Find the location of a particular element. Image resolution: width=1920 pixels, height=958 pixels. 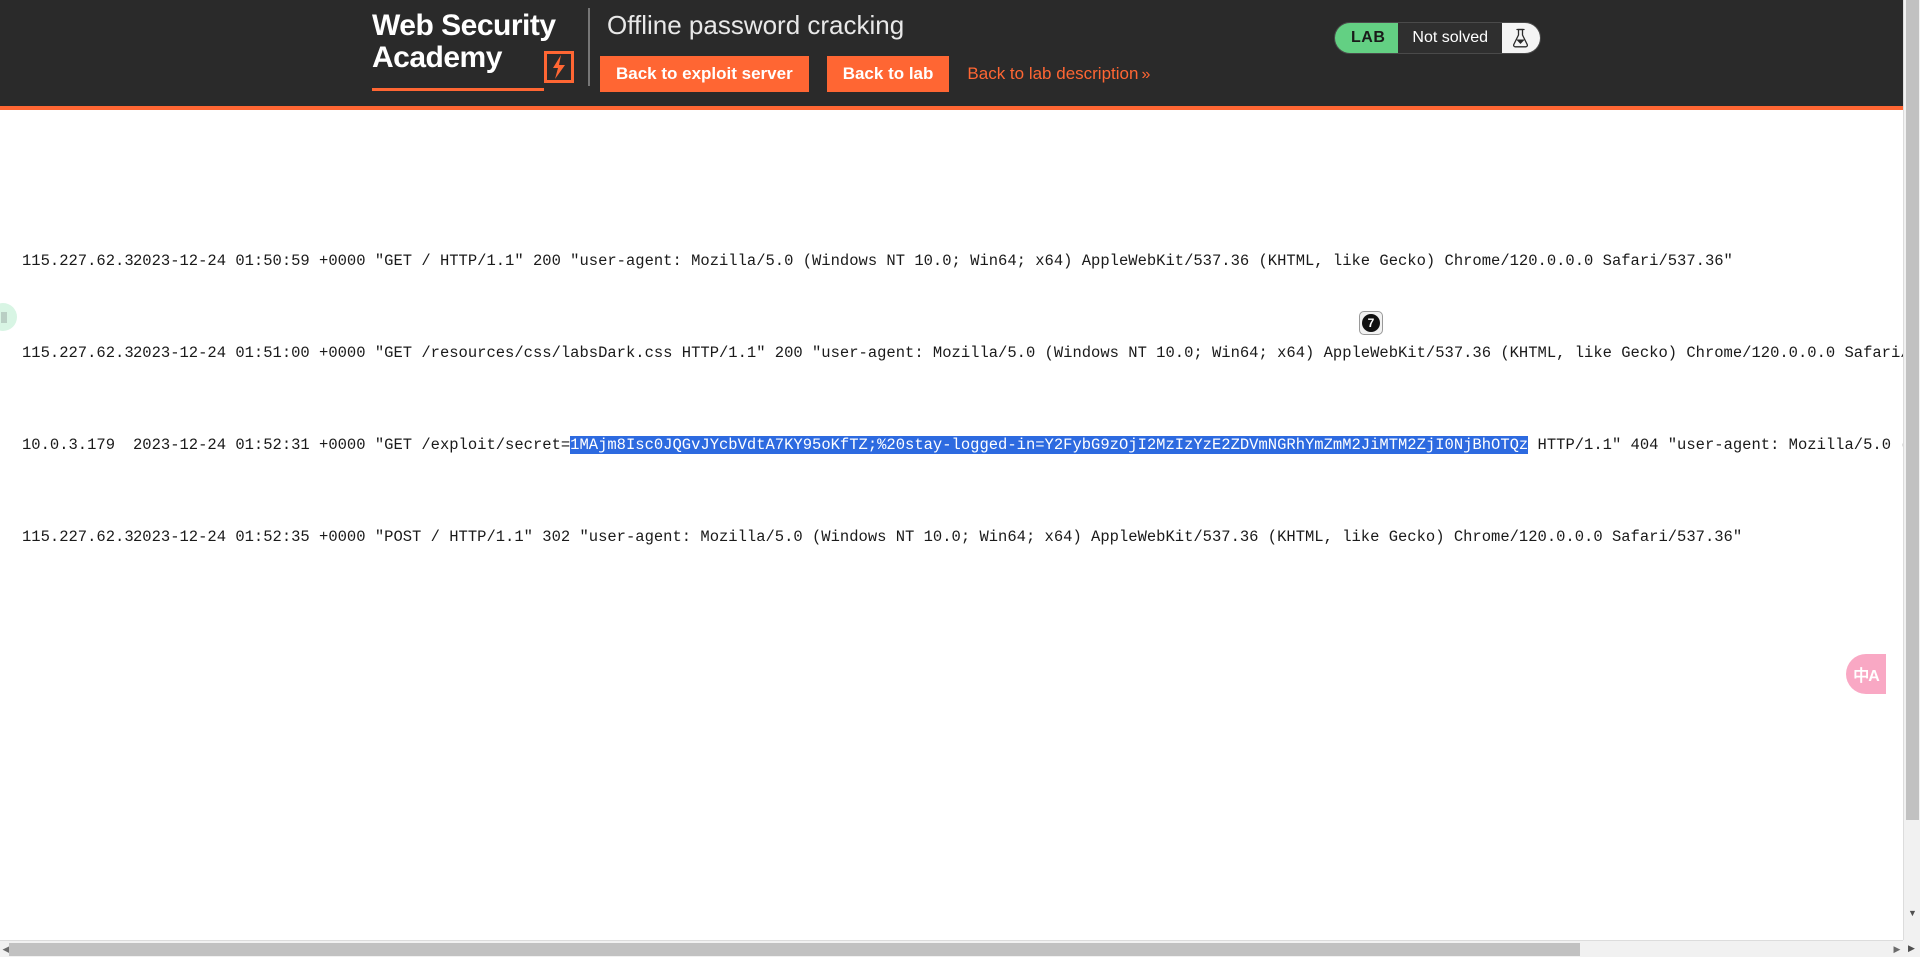

horizontal-scrollbar: ◀ ▶ is located at coordinates (951, 948).